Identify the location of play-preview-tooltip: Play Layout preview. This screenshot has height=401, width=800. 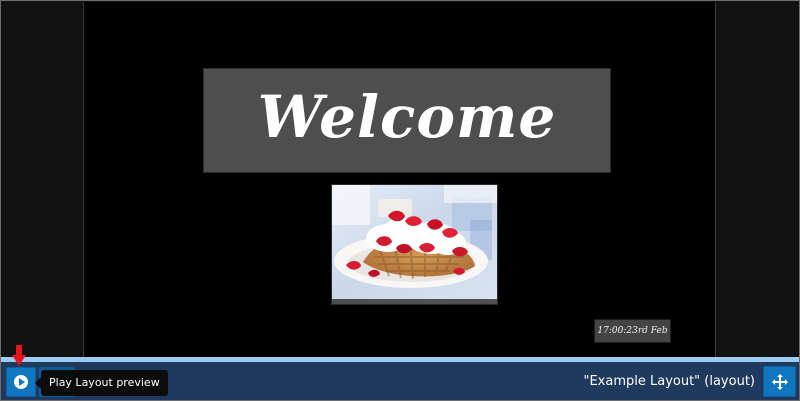
(101, 383).